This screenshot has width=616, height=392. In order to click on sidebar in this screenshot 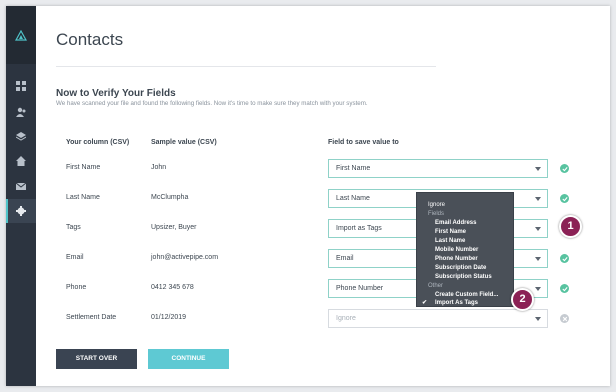, I will do `click(21, 196)`.